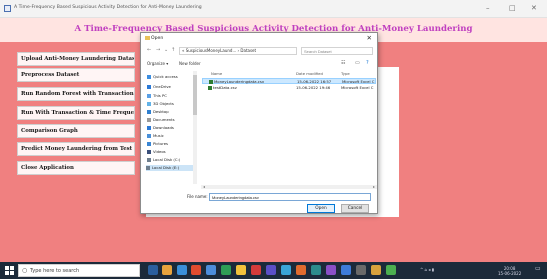 Image resolution: width=547 pixels, height=279 pixels. What do you see at coordinates (190, 63) in the screenshot?
I see `new-folder-button: New folder` at bounding box center [190, 63].